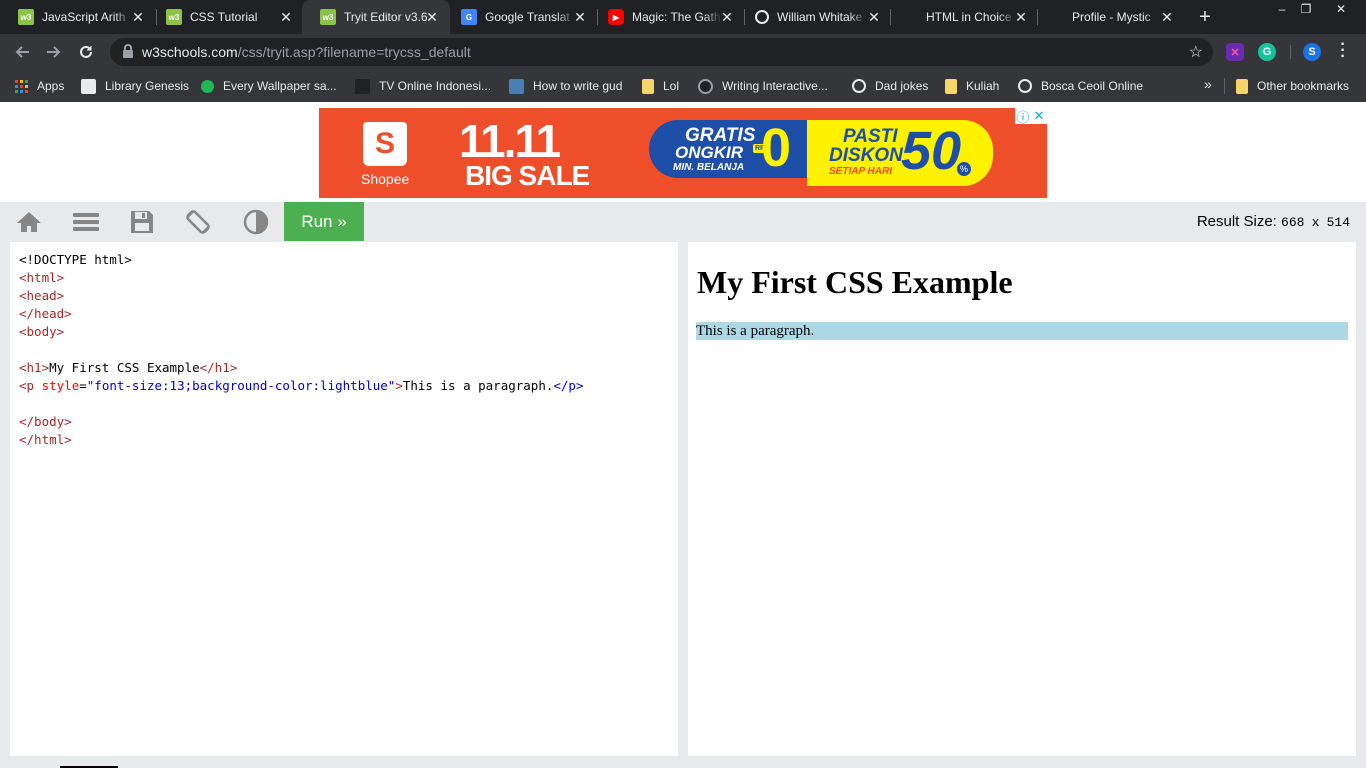  Describe the element at coordinates (469, 17) in the screenshot. I see `translate-icon: G` at that location.